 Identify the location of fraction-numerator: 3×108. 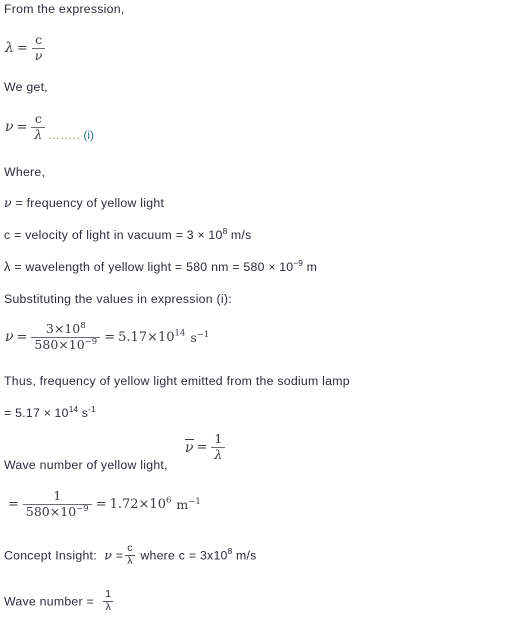
(66, 328).